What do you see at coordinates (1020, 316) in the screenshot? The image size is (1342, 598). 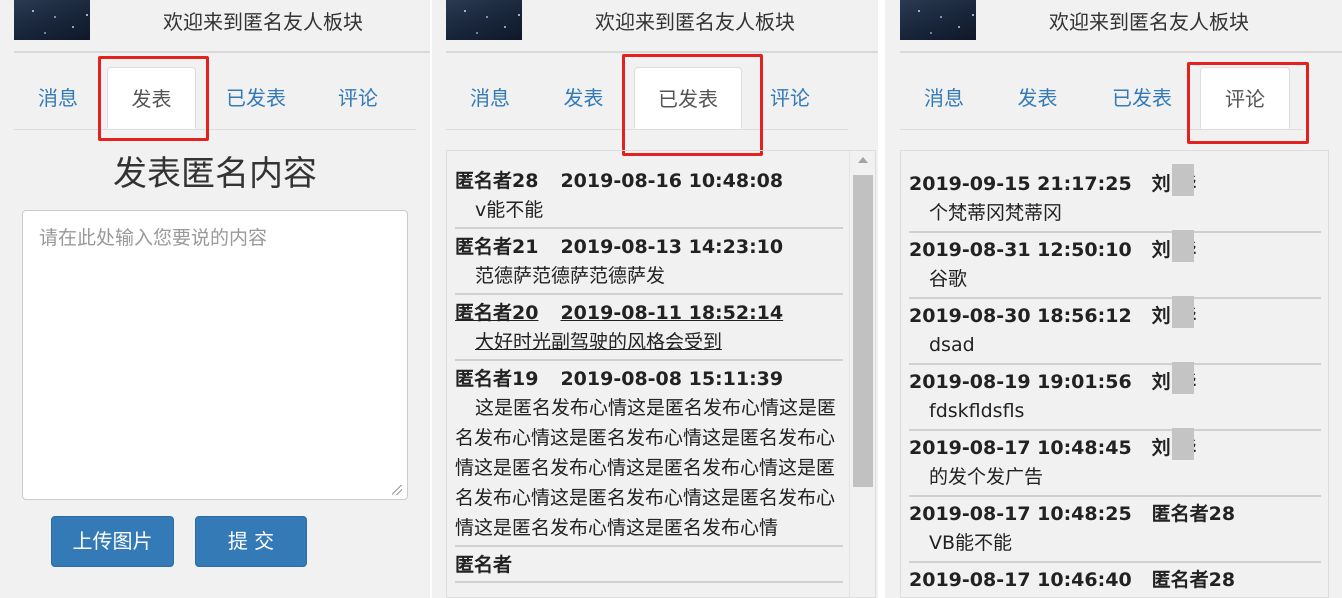 I see `comment-time: 2019-08-30 18:56:12` at bounding box center [1020, 316].